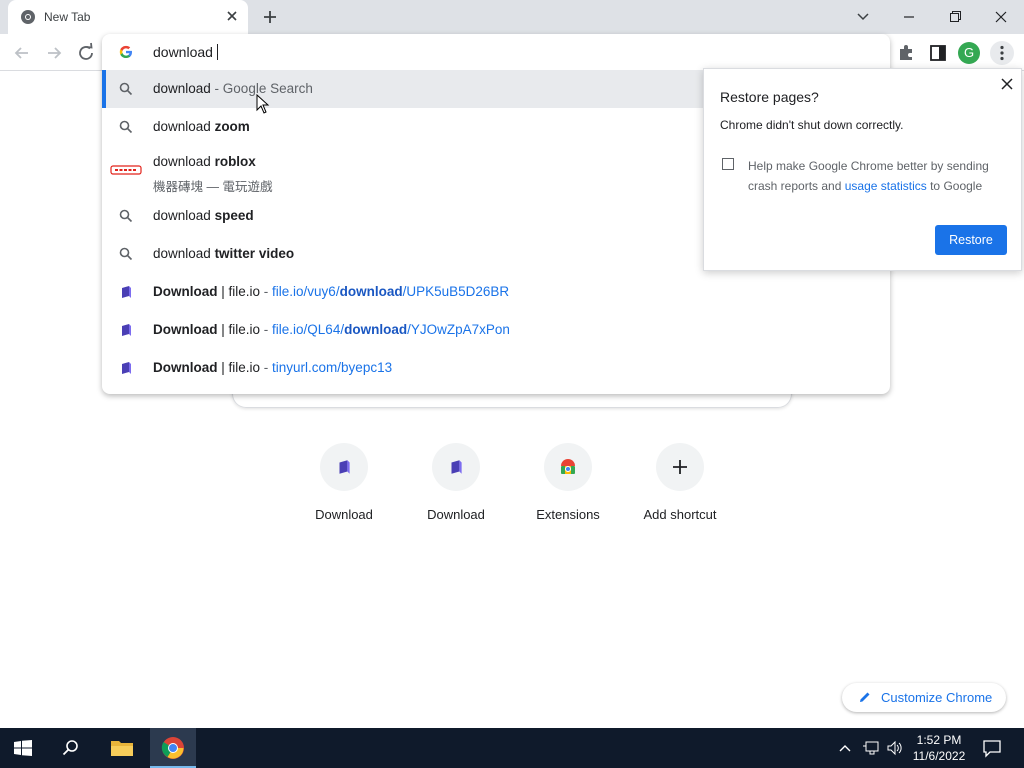 The height and width of the screenshot is (768, 1024). Describe the element at coordinates (954, 186) in the screenshot. I see `help-text-end: to Google` at that location.